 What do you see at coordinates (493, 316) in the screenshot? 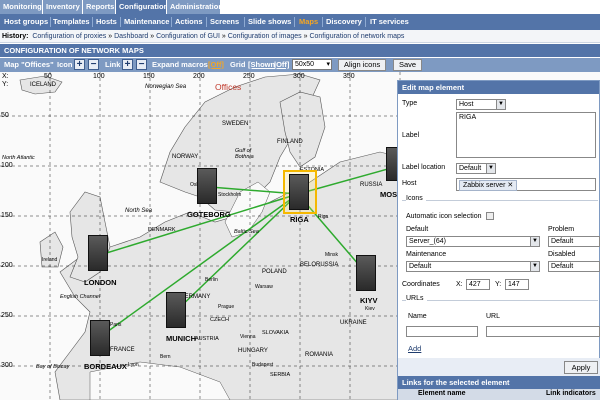
I see `url-column: URL` at bounding box center [493, 316].